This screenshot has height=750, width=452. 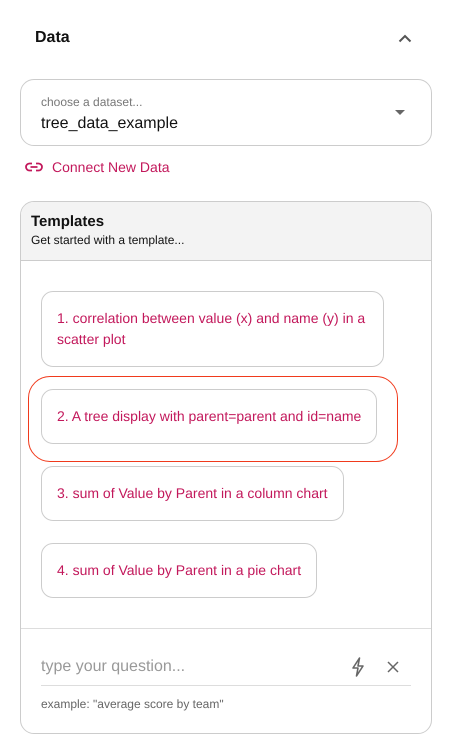 I want to click on template-button: 1. correlation between value (x) and name (y) in a scatter plot, so click(x=212, y=329).